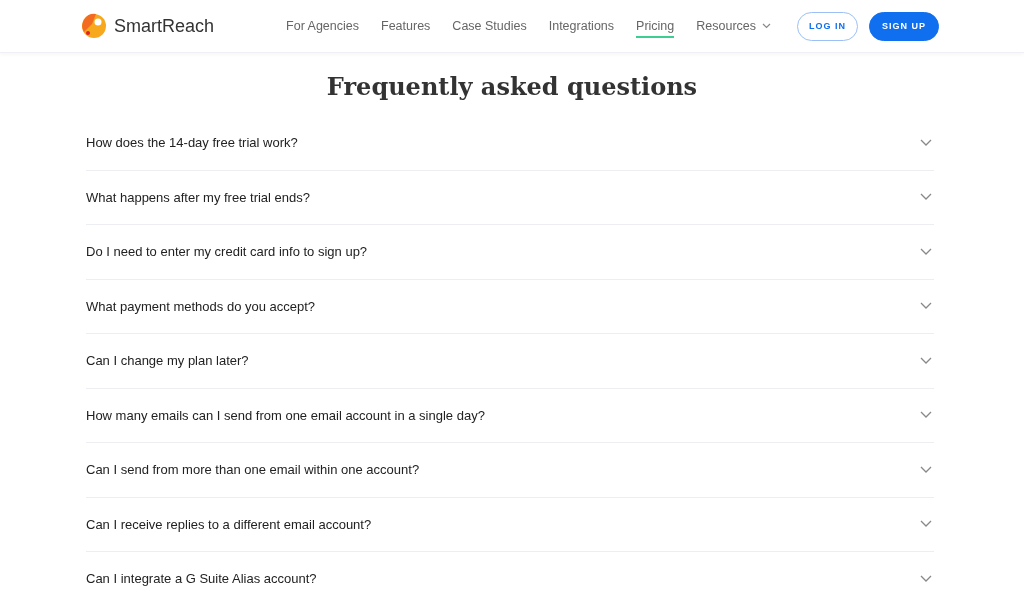 Image resolution: width=1024 pixels, height=602 pixels. Describe the element at coordinates (227, 252) in the screenshot. I see `faq-question: Do I need to enter my credit card info to sign up?` at that location.